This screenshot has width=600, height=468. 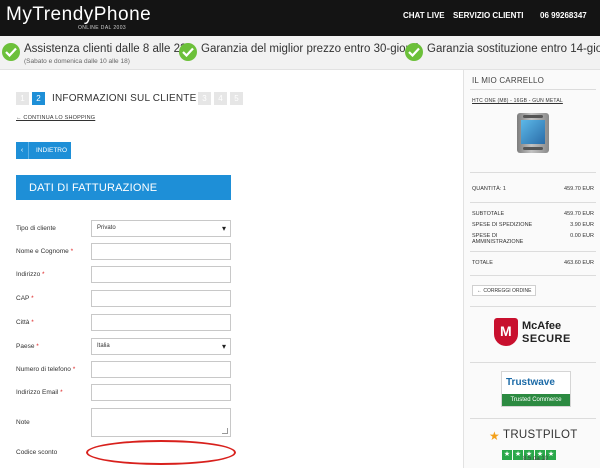 I want to click on admin-fee-value: 0.00 EUR, so click(x=582, y=236).